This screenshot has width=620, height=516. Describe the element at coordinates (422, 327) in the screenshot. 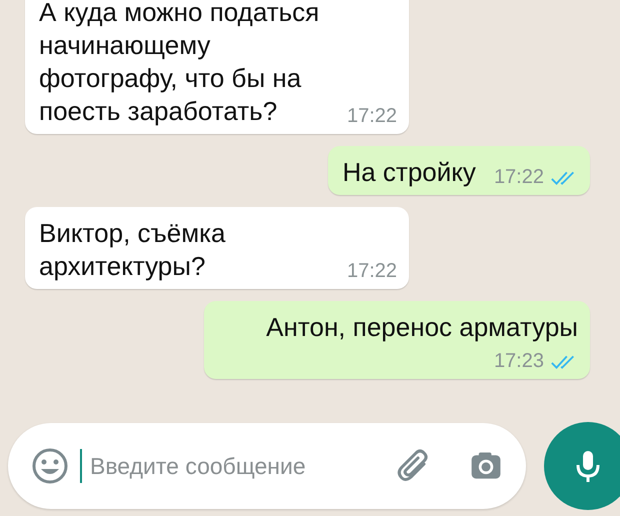

I see `message-text: Антон, перенос арматуры` at that location.